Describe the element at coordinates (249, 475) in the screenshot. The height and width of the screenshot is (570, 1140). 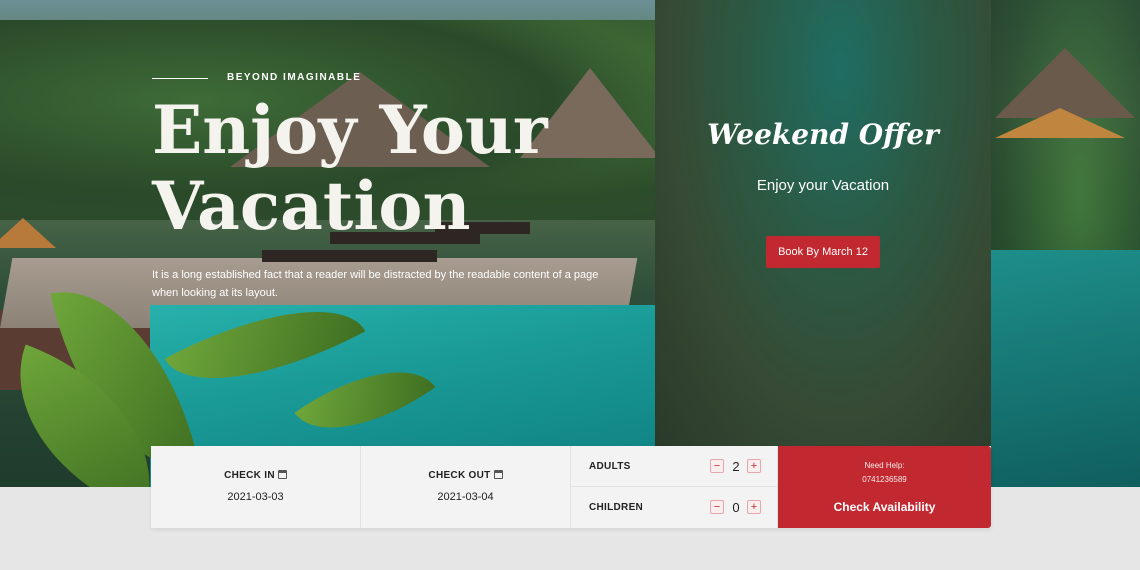
I see `check-in-label: CHECK IN` at that location.